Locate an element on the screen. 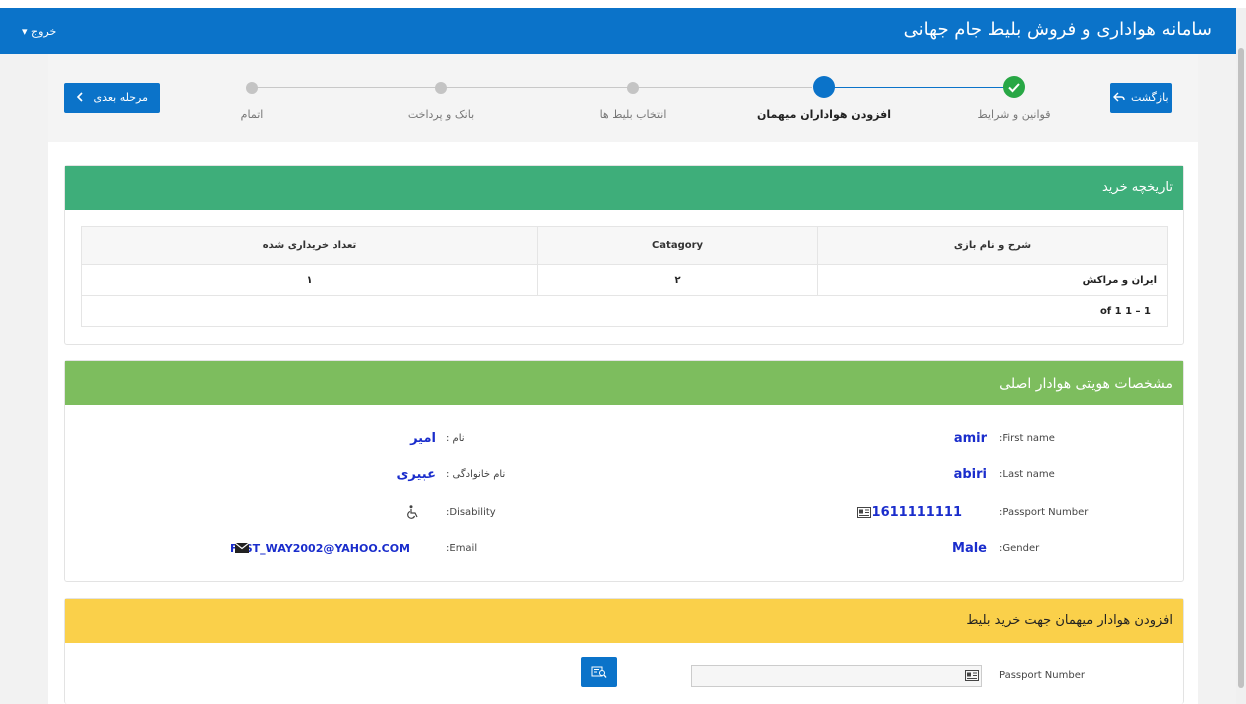 This screenshot has width=1246, height=704. email-value: FAST_WAY2002@YAHOO.COM is located at coordinates (320, 548).